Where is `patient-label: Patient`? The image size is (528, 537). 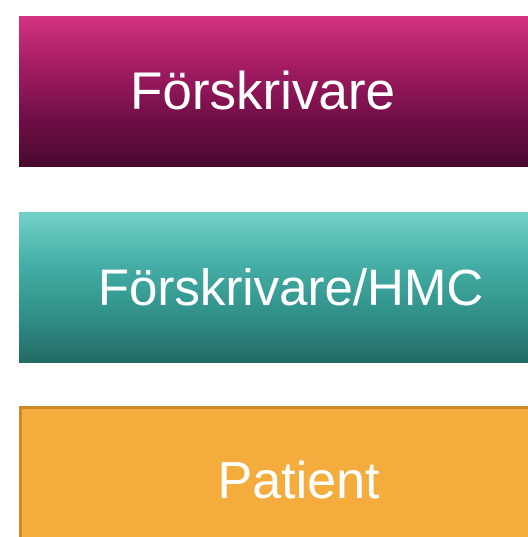 patient-label: Patient is located at coordinates (298, 481).